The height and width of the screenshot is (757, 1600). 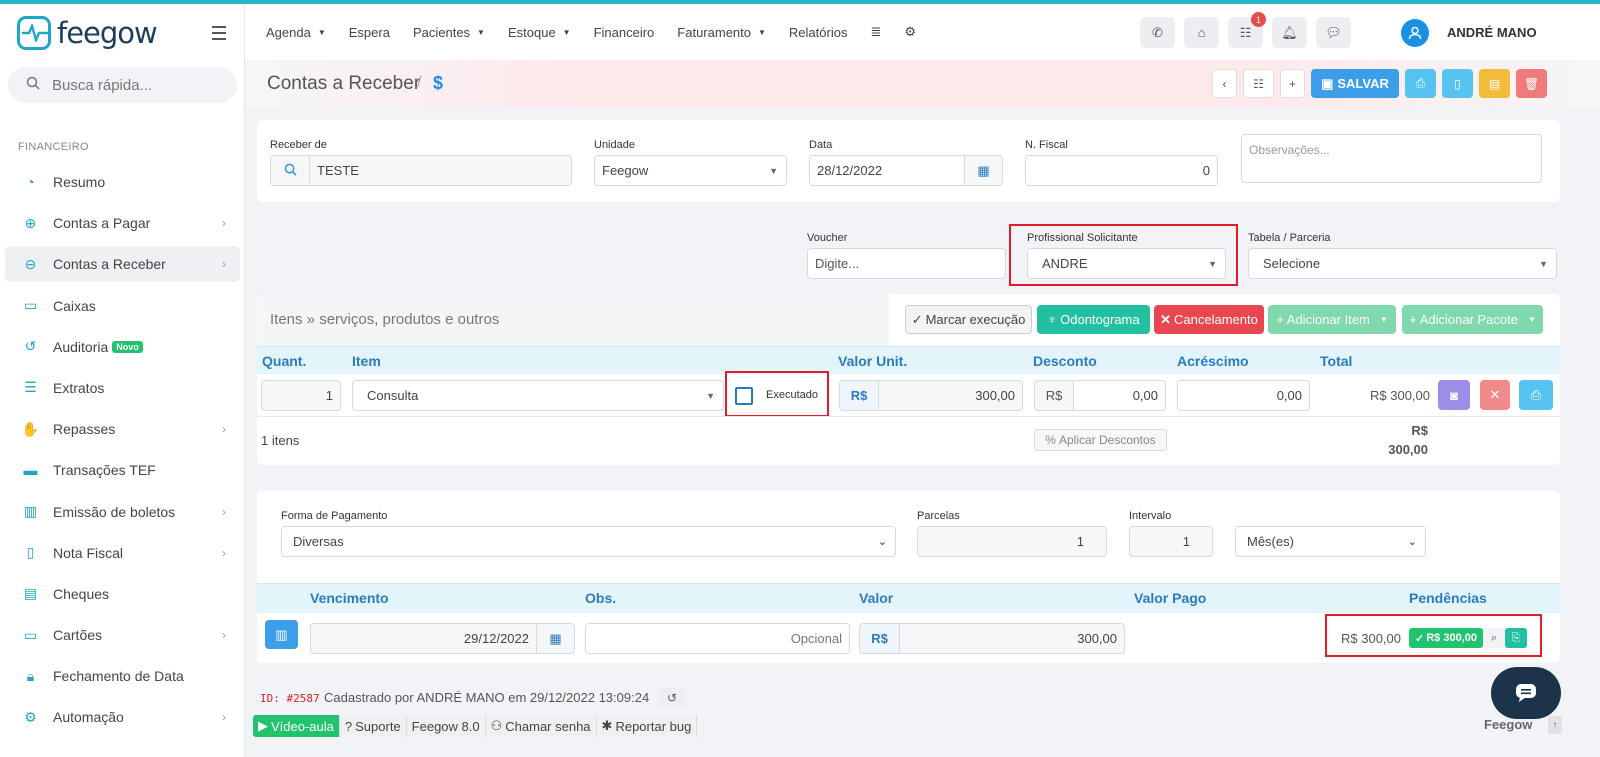 I want to click on valor-unit-input: 300,00, so click(x=950, y=395).